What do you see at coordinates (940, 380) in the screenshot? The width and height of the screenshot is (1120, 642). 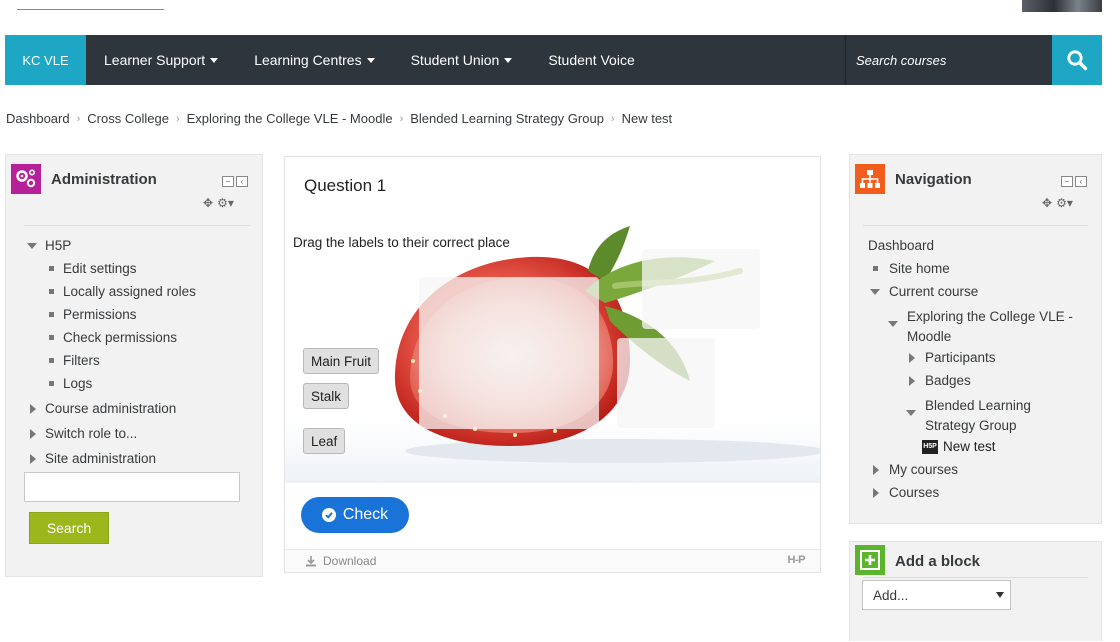 I see `nav-badges: Badges` at bounding box center [940, 380].